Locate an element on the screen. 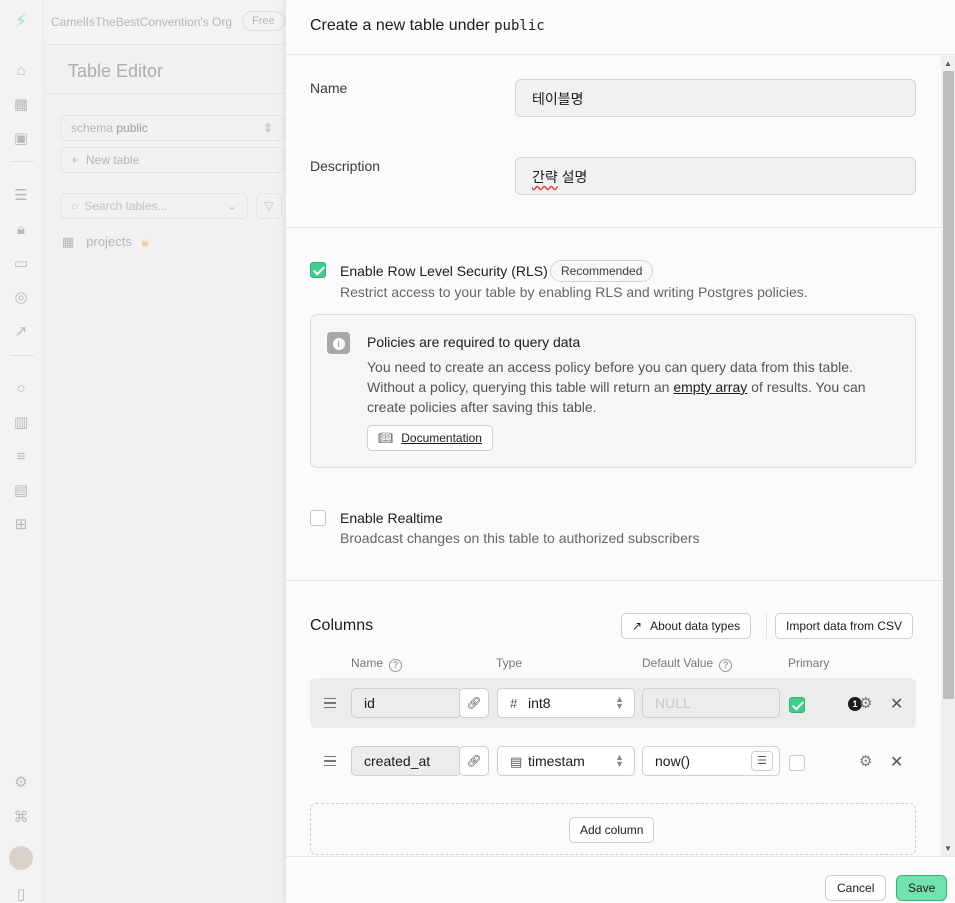 Image resolution: width=955 pixels, height=903 pixels. description-input: 간략 설명 is located at coordinates (715, 176).